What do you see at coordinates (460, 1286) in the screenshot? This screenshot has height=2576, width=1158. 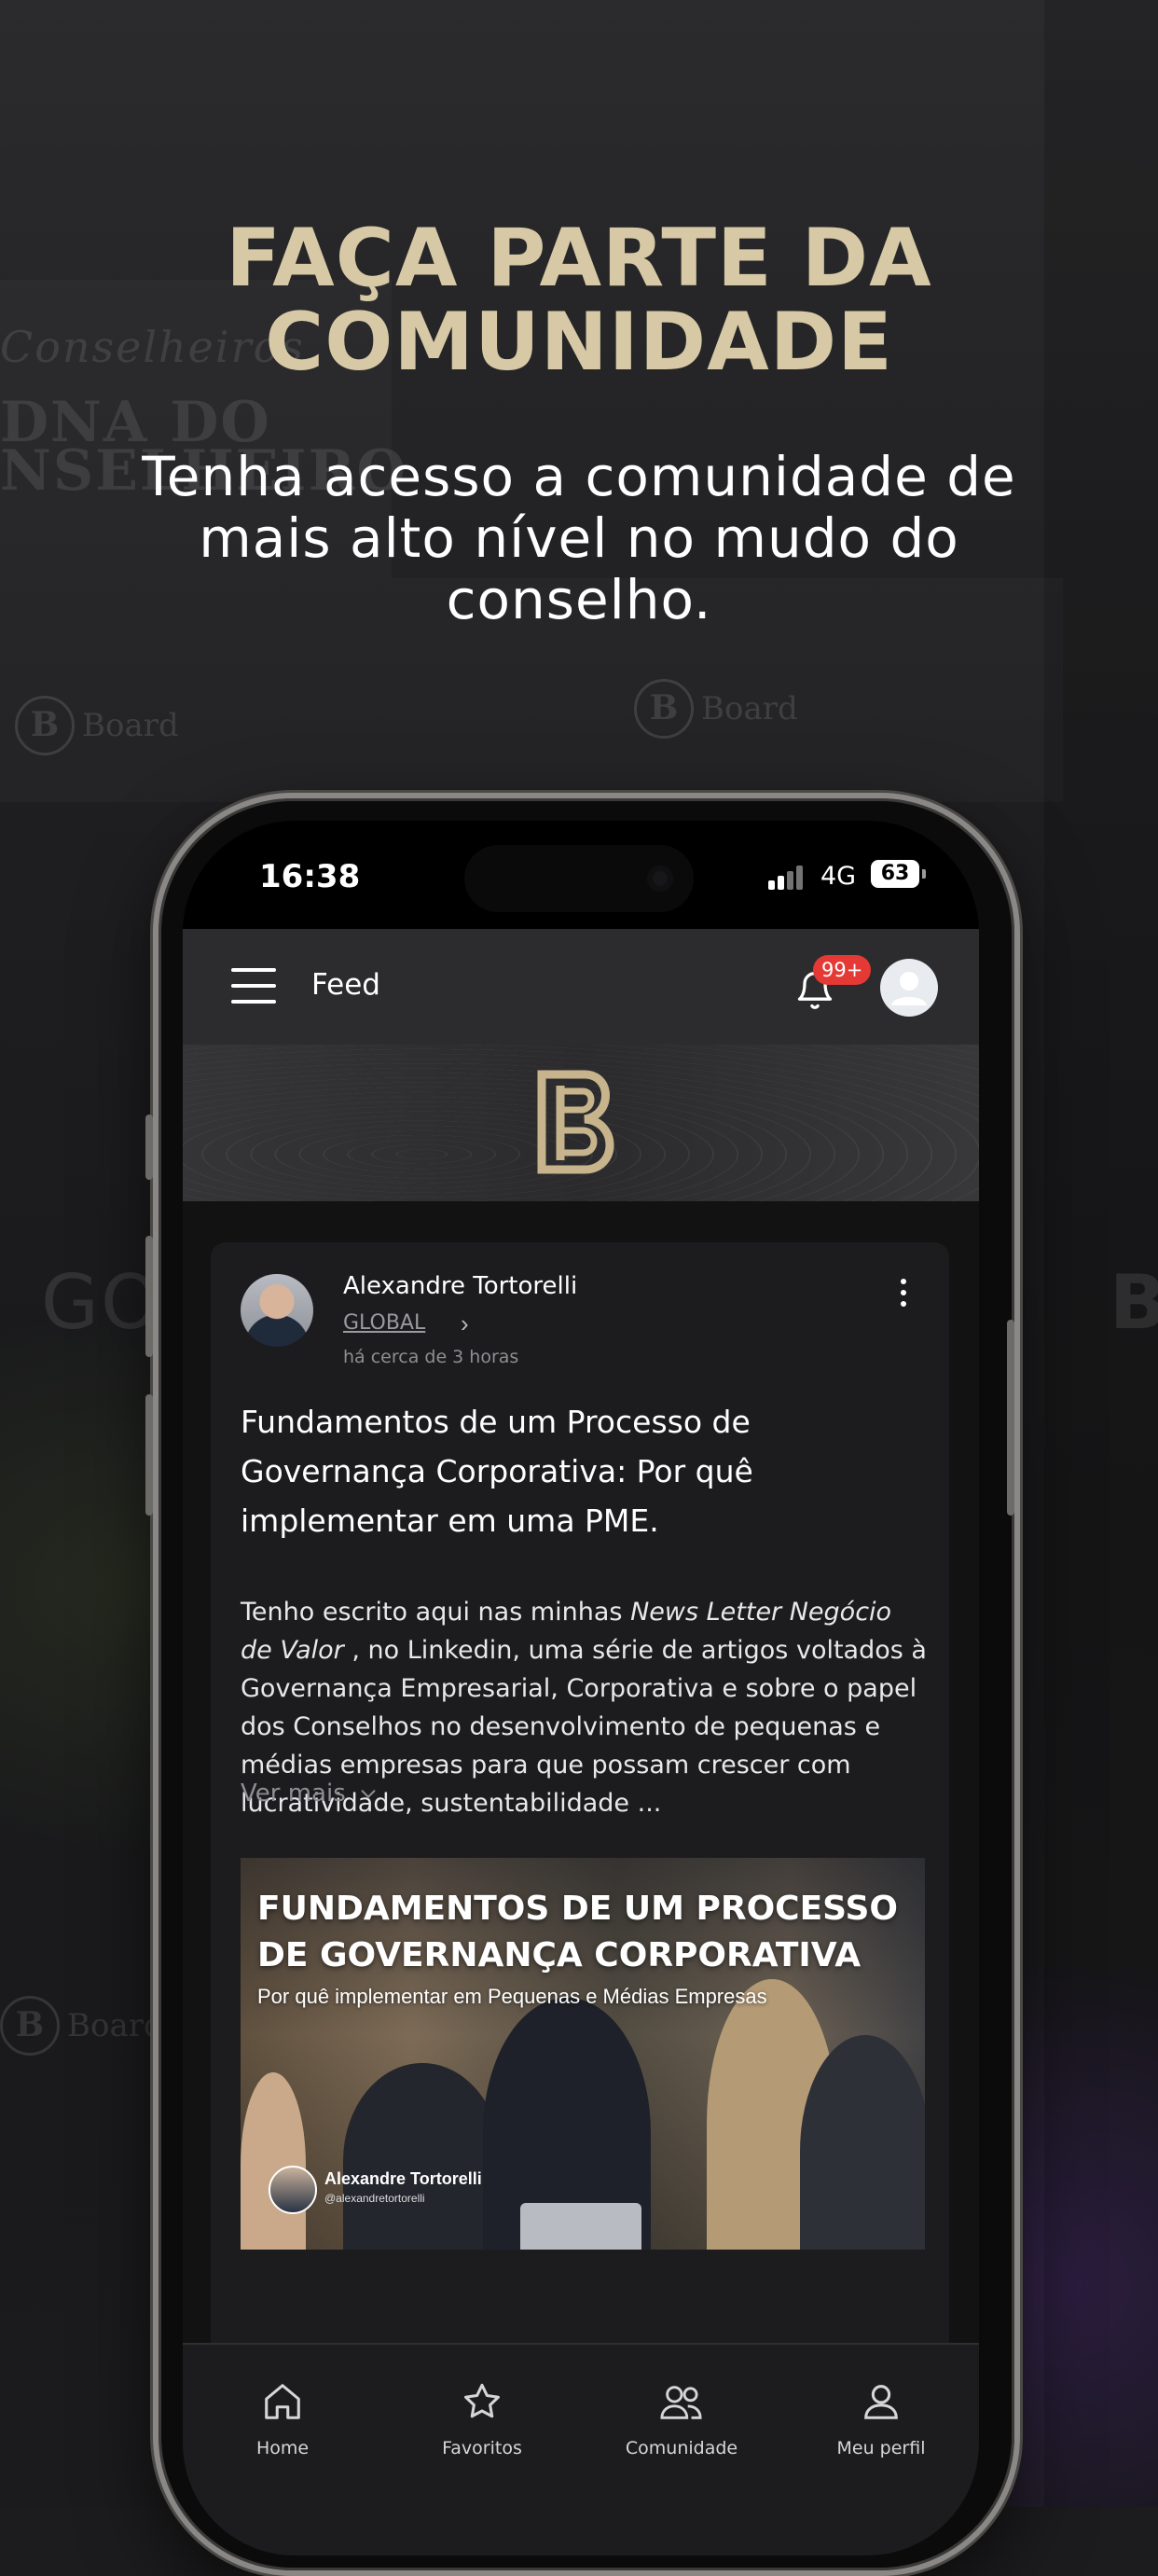 I see `post-author: Alexandre Tortorelli` at bounding box center [460, 1286].